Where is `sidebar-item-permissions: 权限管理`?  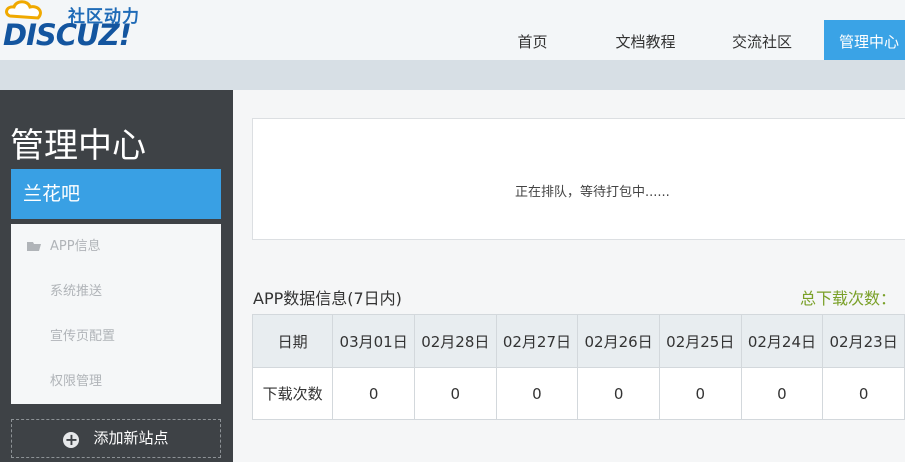
sidebar-item-permissions: 权限管理 is located at coordinates (116, 381).